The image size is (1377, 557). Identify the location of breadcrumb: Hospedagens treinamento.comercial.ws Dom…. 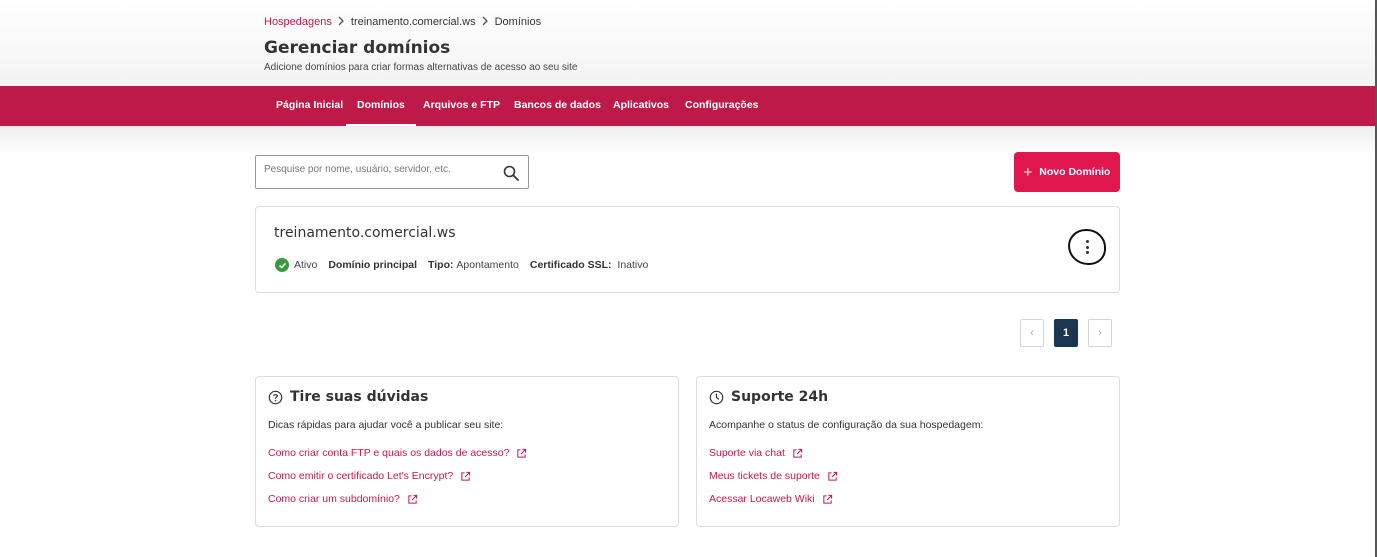
(402, 22).